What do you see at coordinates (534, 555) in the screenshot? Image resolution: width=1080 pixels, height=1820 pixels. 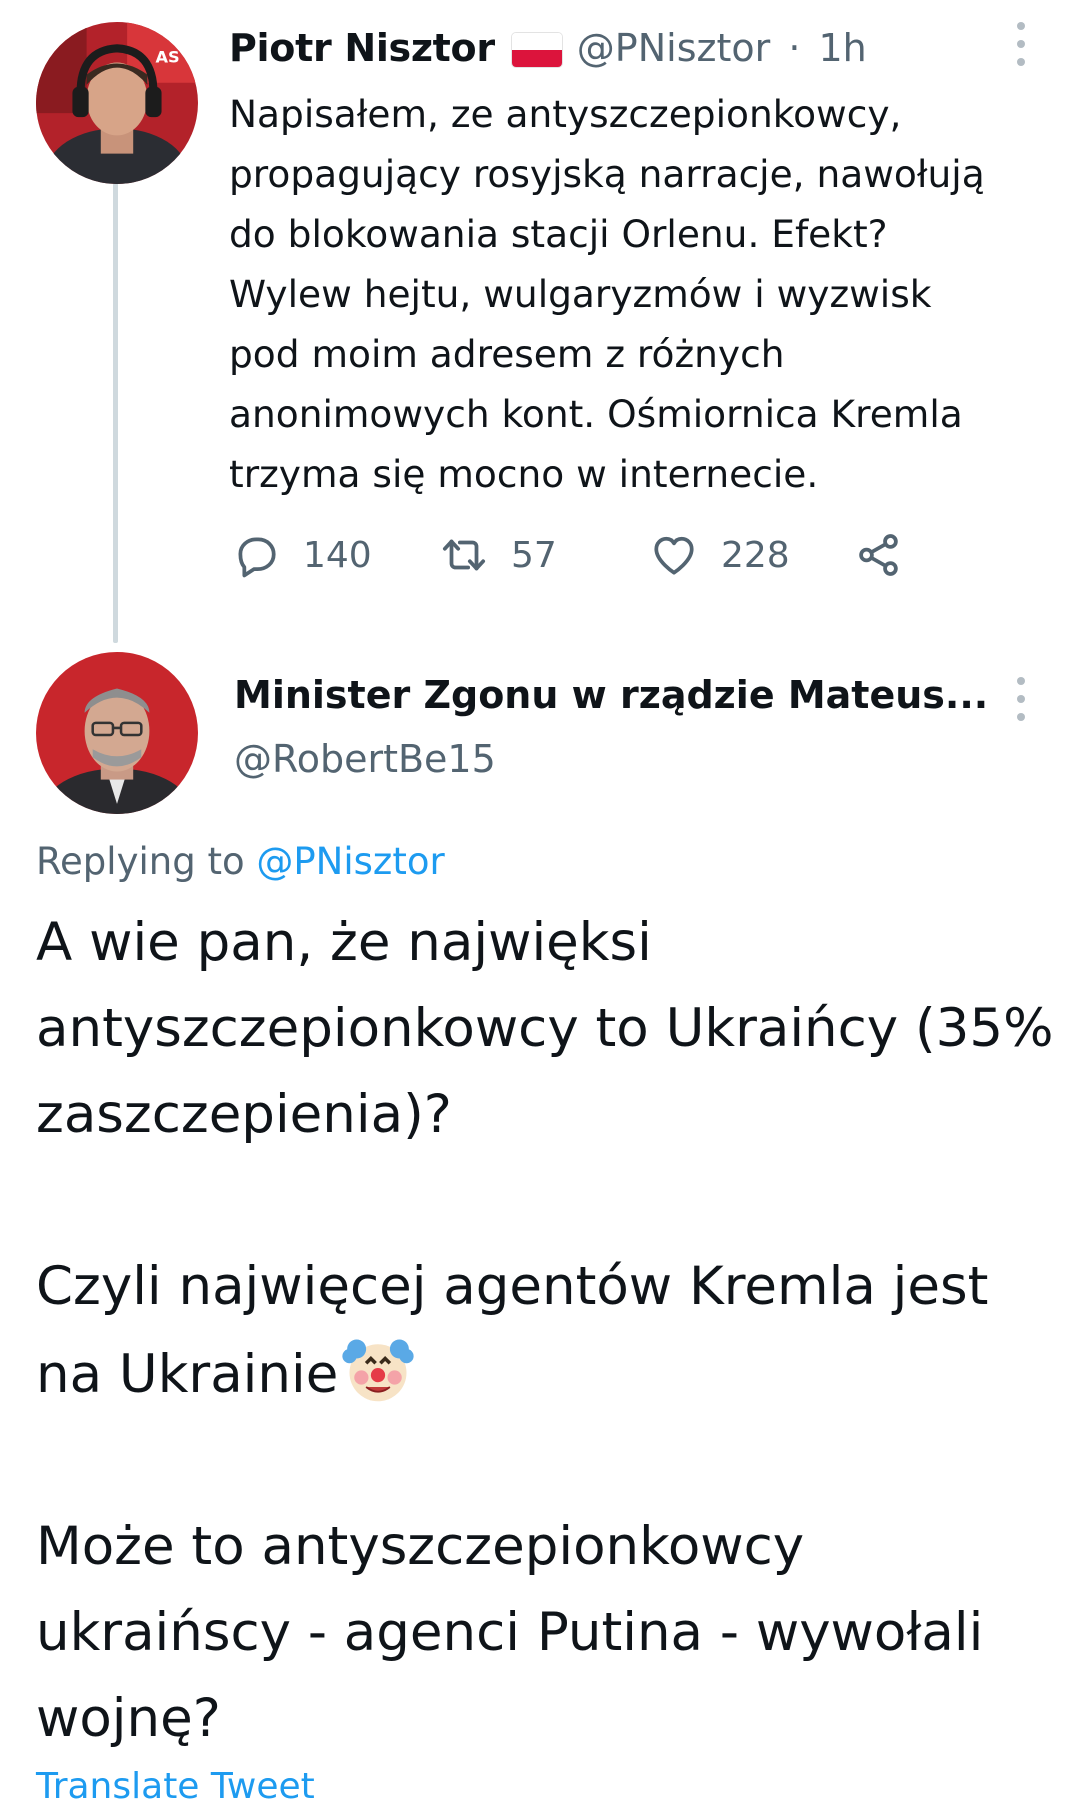 I see `retweet-count: 57` at bounding box center [534, 555].